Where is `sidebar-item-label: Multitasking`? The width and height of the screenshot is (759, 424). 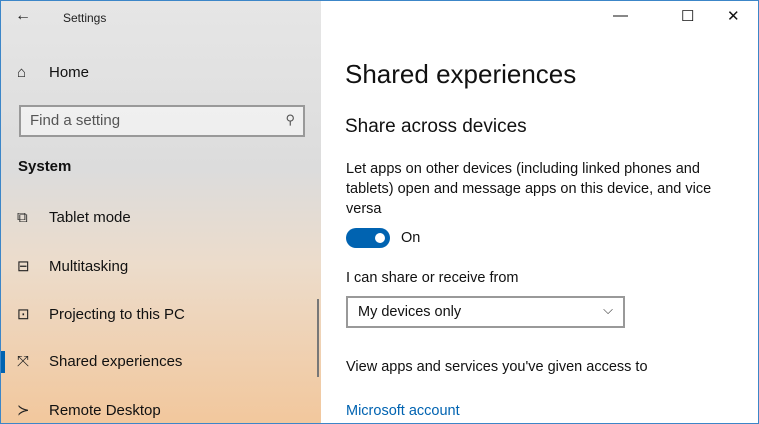
sidebar-item-label: Multitasking is located at coordinates (89, 266).